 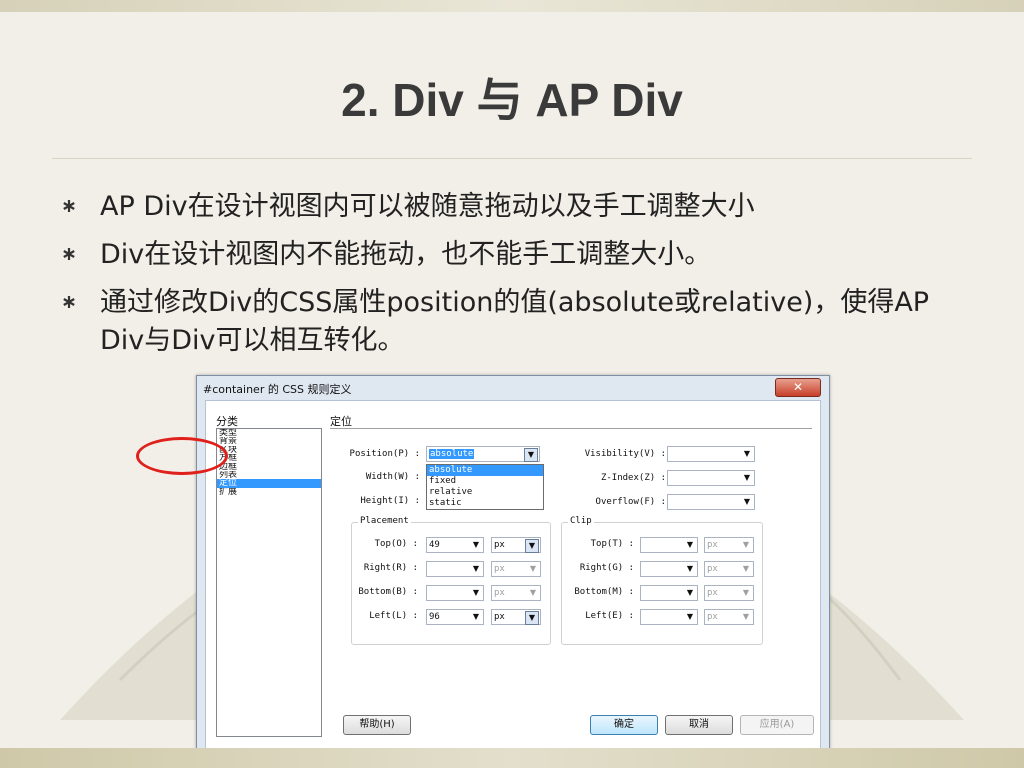 I want to click on category-item-list: 列表, so click(x=269, y=475).